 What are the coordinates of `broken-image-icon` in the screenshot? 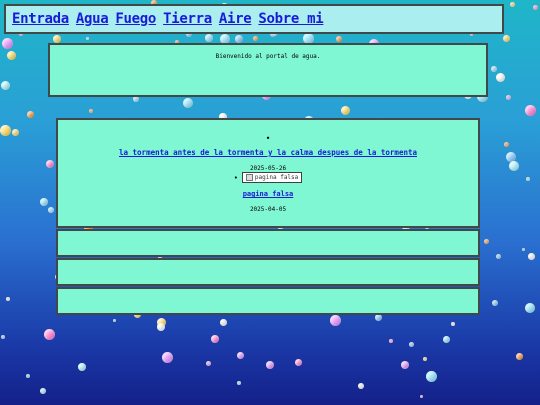 It's located at (249, 177).